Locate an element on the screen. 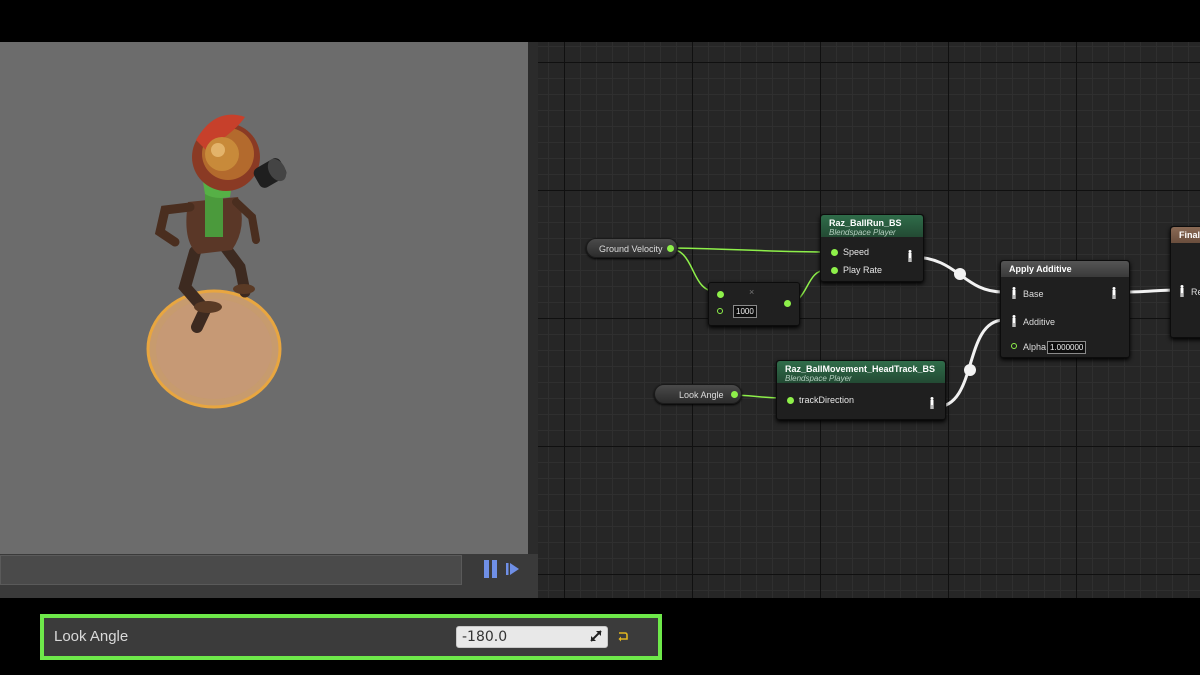 The image size is (1200, 675). look-angle-property-label: Look Angle is located at coordinates (91, 636).